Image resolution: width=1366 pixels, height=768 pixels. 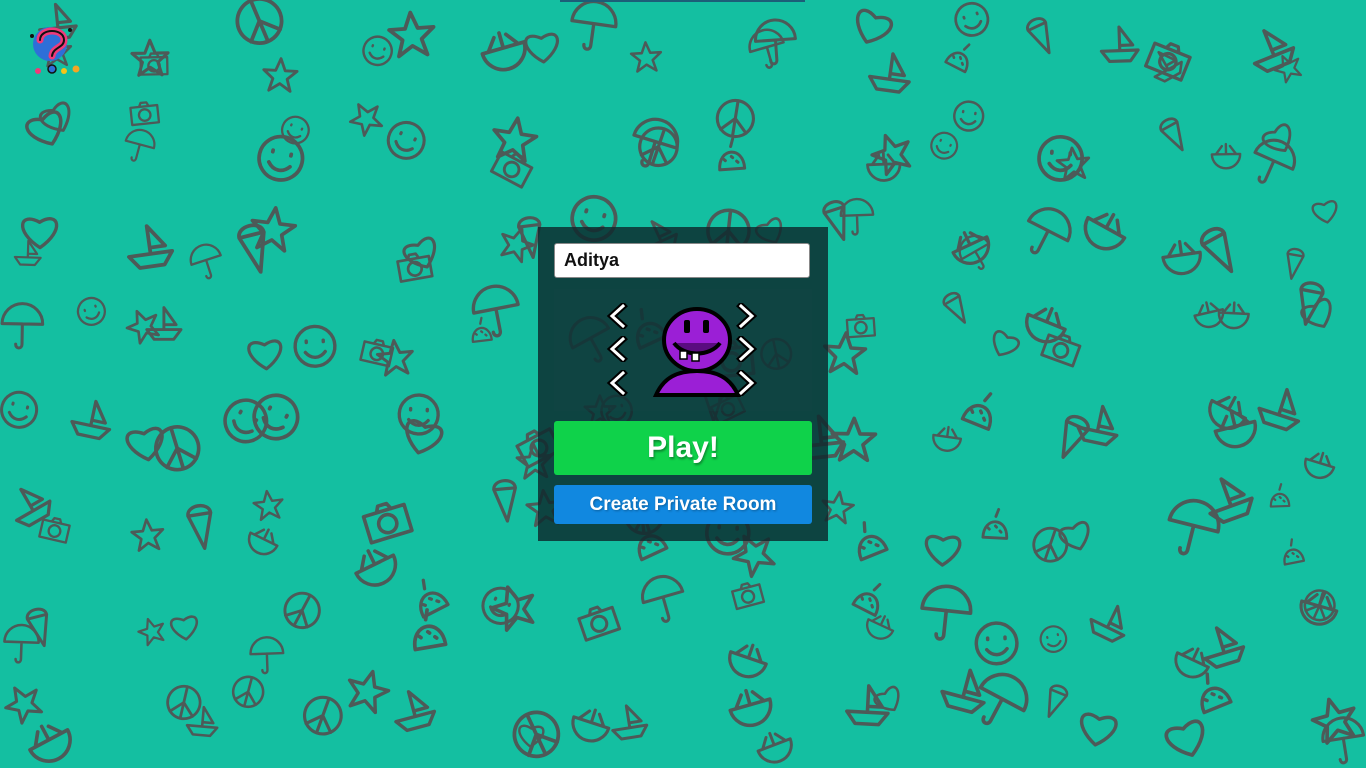 I want to click on avatar-eyes-prev-button, so click(x=618, y=316).